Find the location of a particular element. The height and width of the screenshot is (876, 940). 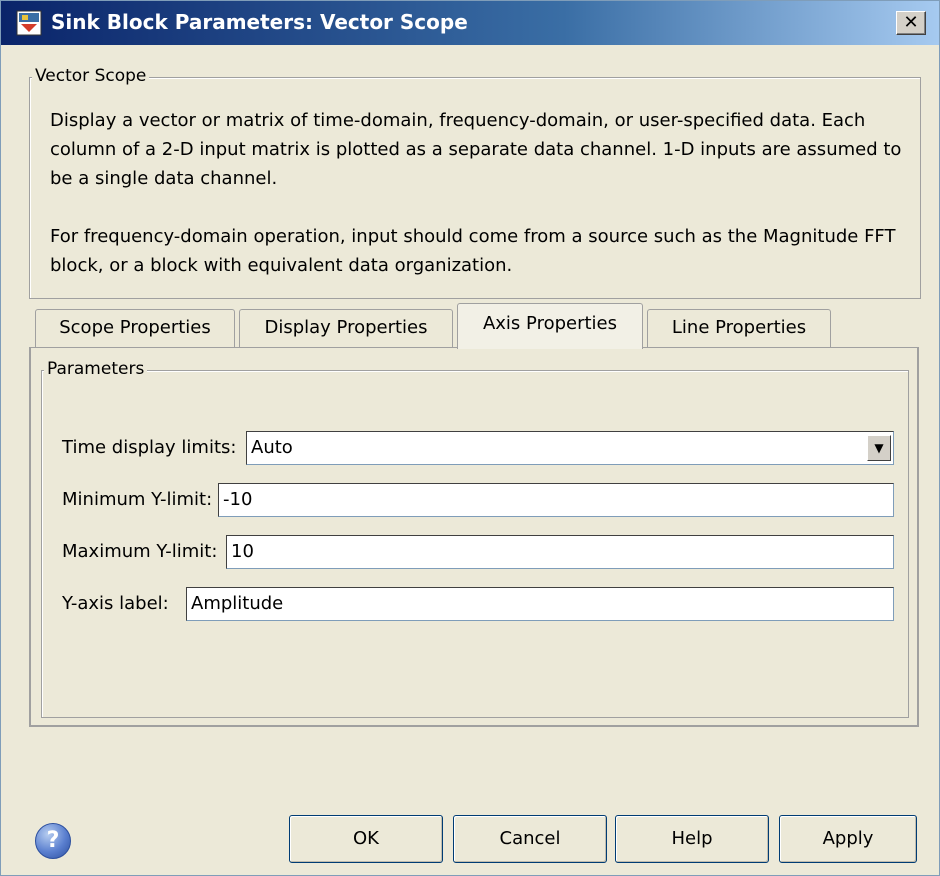

time-display-limits-select: Auto ▼ is located at coordinates (570, 448).